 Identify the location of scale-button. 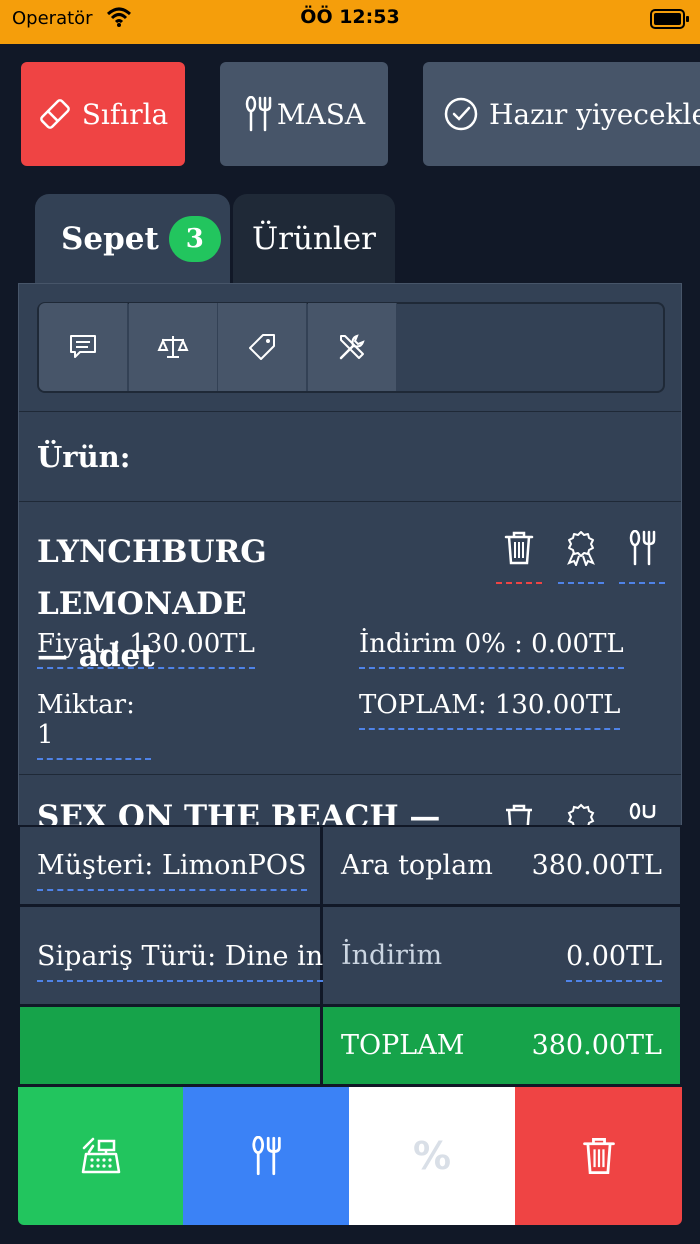
(173, 347).